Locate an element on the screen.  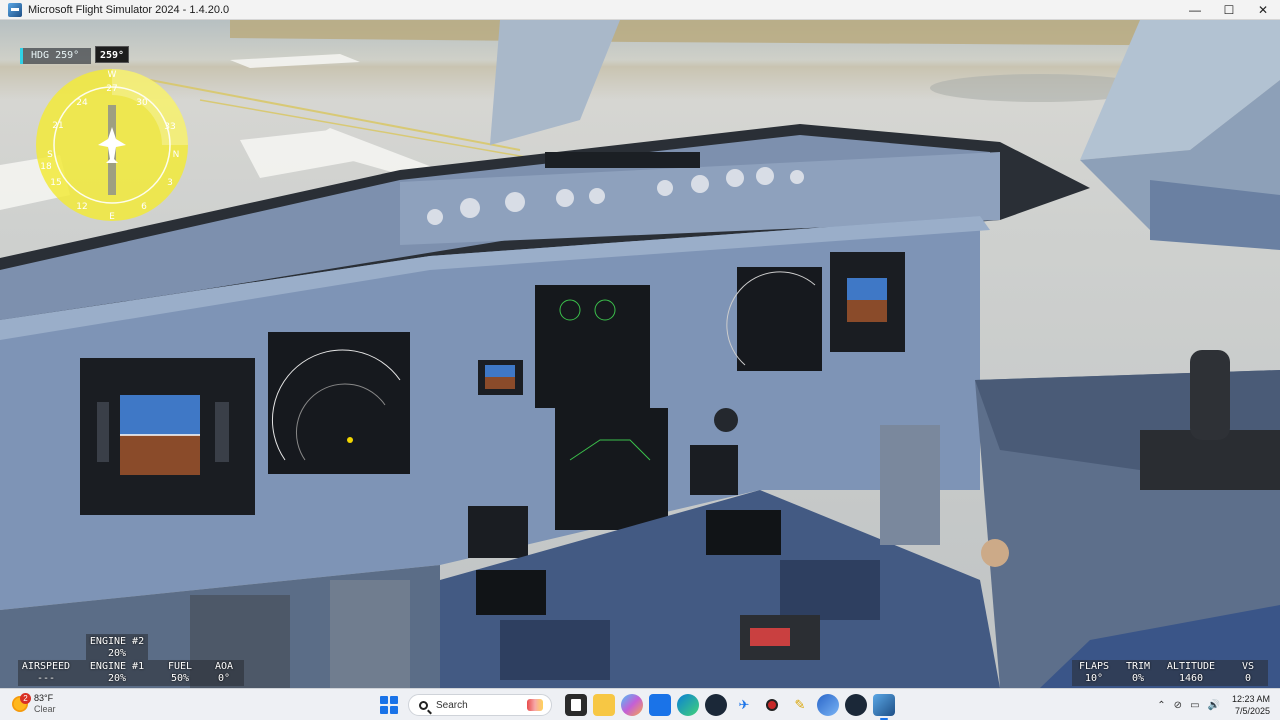
trim-stat: TRIM 0% is located at coordinates (1138, 673).